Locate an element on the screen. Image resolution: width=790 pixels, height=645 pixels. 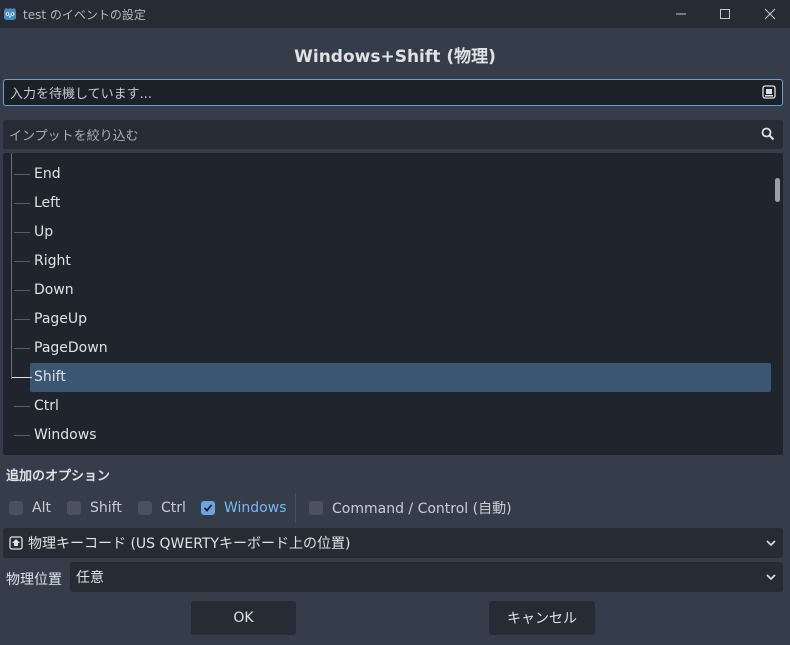
tree-item-label: PageUp is located at coordinates (61, 319).